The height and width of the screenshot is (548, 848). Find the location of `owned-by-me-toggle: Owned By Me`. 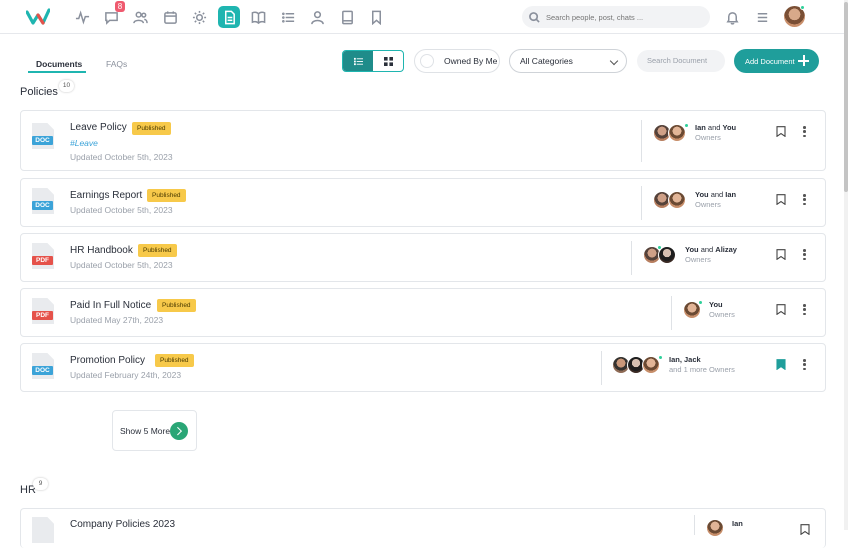

owned-by-me-toggle: Owned By Me is located at coordinates (457, 61).